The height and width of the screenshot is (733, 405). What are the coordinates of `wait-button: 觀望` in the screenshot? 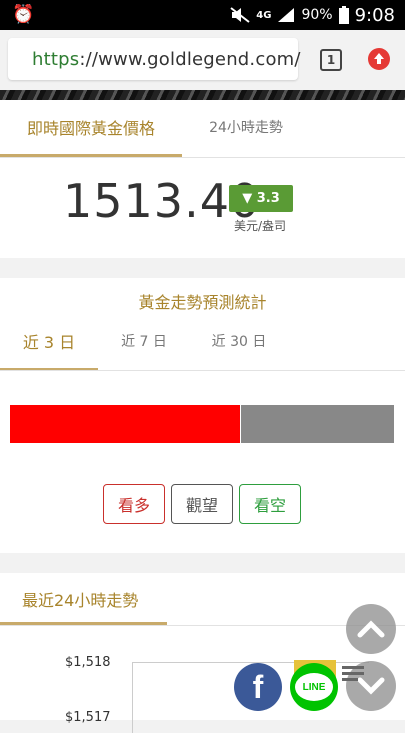 It's located at (202, 504).